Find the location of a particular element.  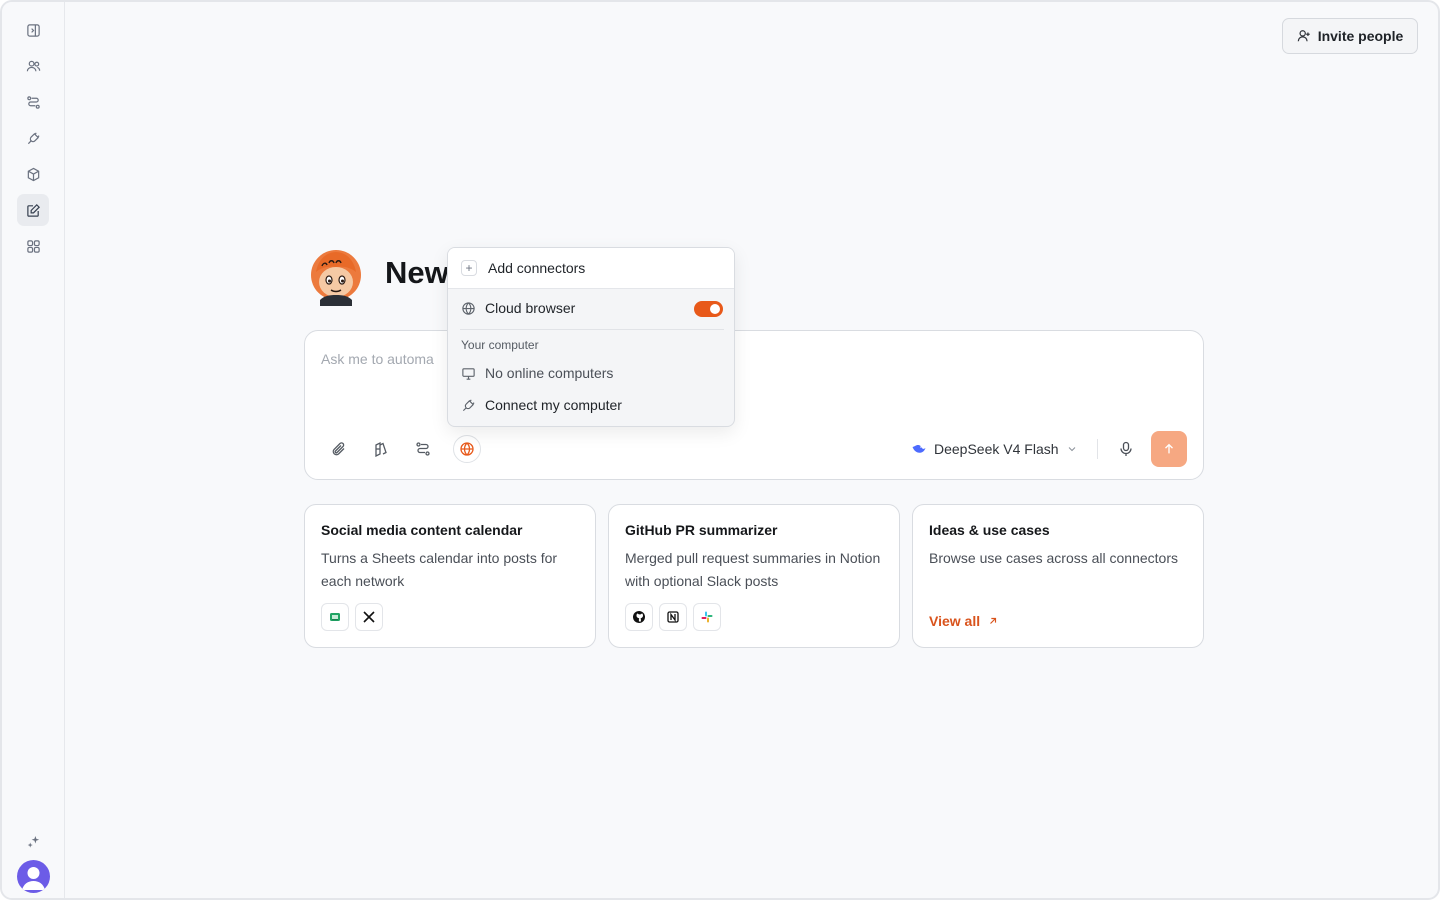

sheets-icon is located at coordinates (335, 617).